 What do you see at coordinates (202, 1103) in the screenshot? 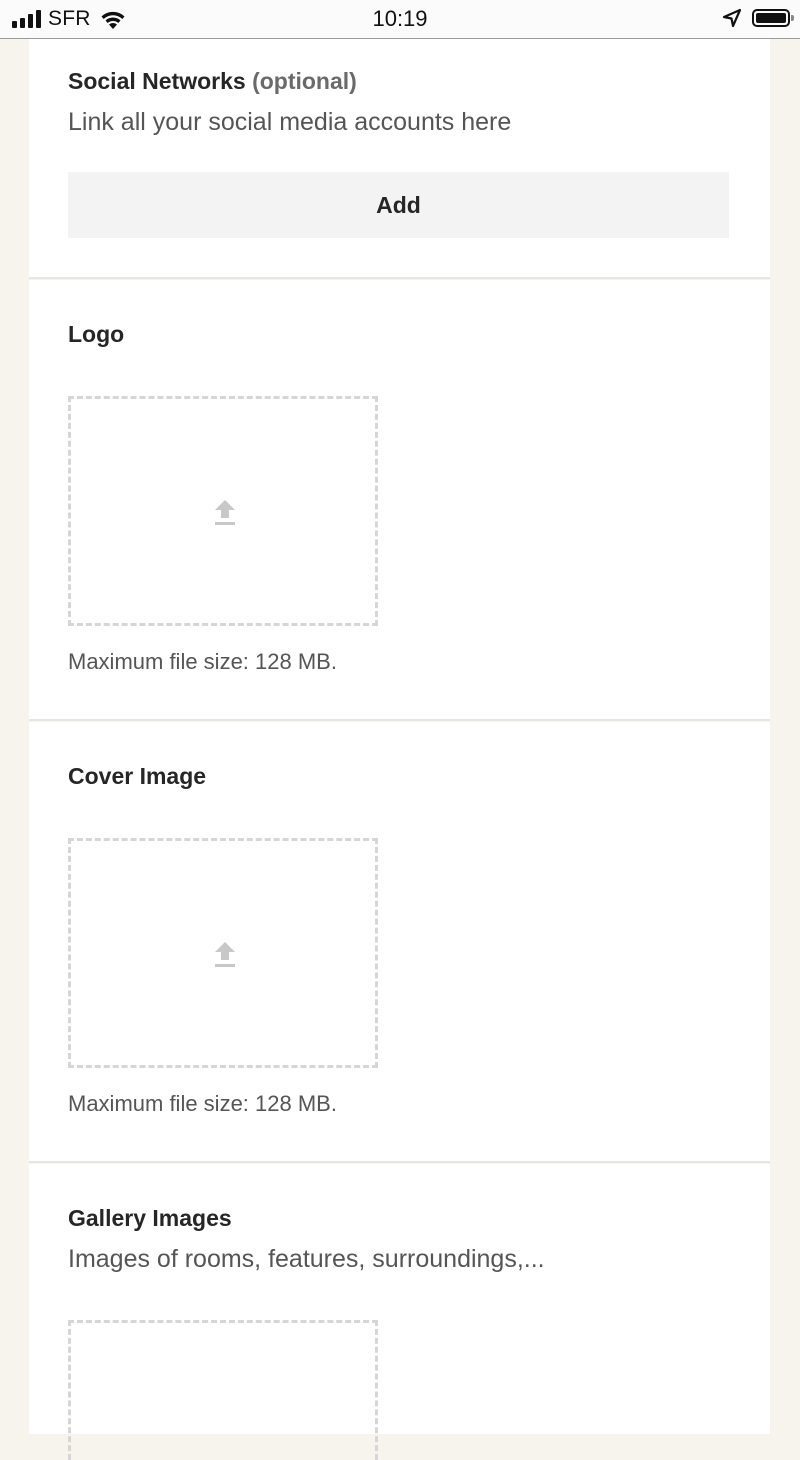
I see `cover-image-file-size-note: Maximum file size: 128 MB.` at bounding box center [202, 1103].